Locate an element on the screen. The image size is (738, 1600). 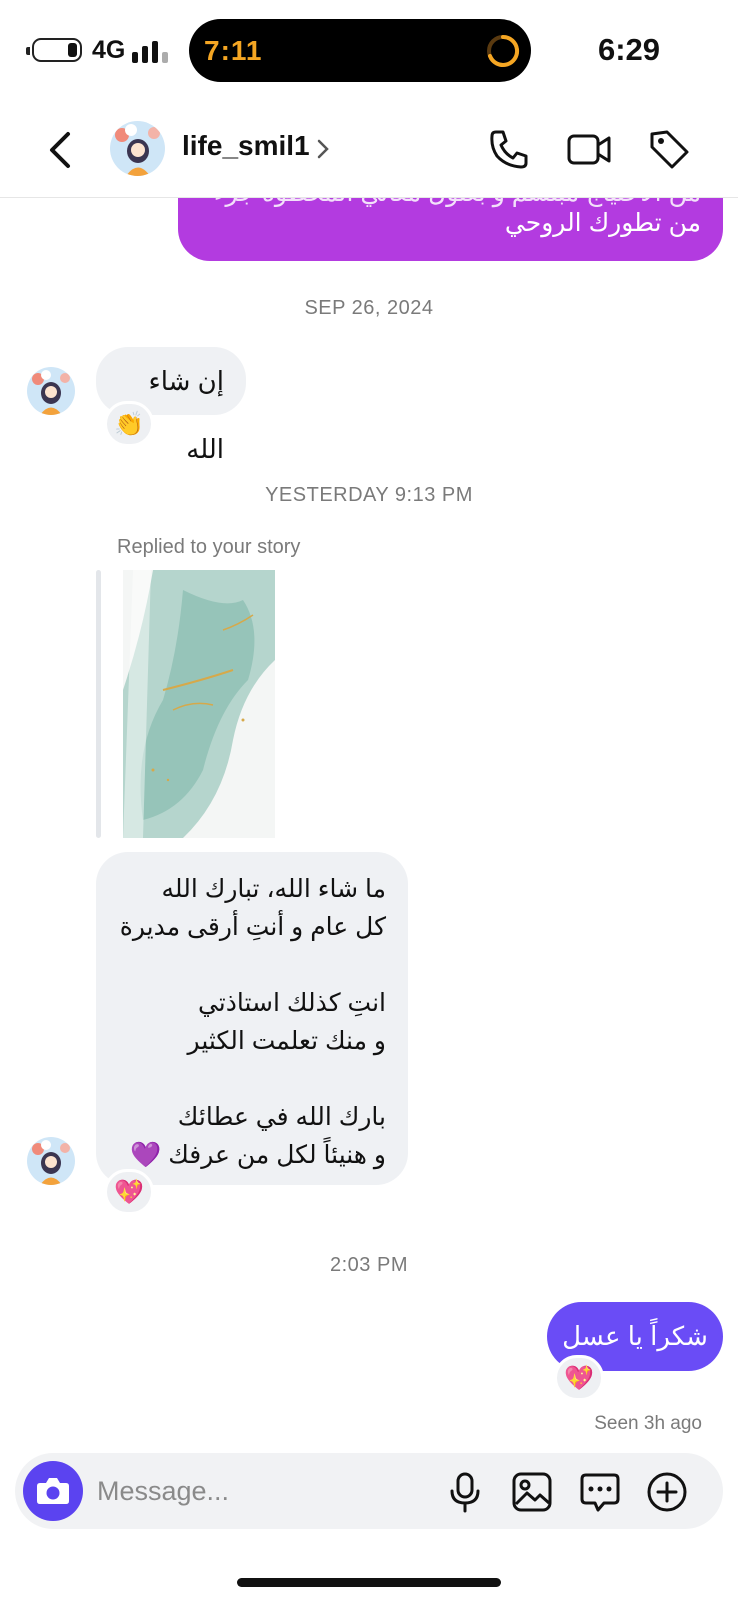
message-text-line: انتِ كذلك استاذتي is located at coordinates (291, 1003).